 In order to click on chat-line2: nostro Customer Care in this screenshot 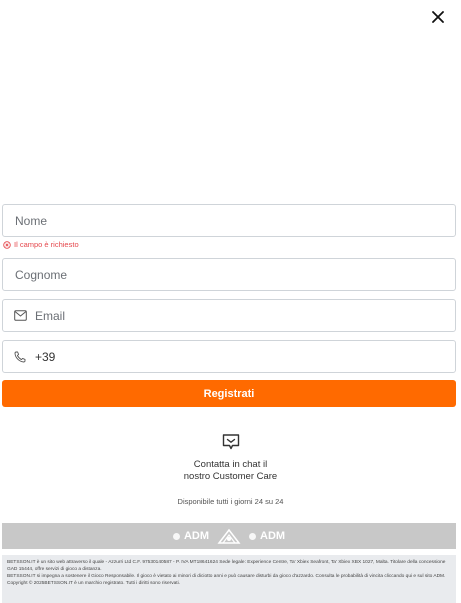, I will do `click(230, 476)`.